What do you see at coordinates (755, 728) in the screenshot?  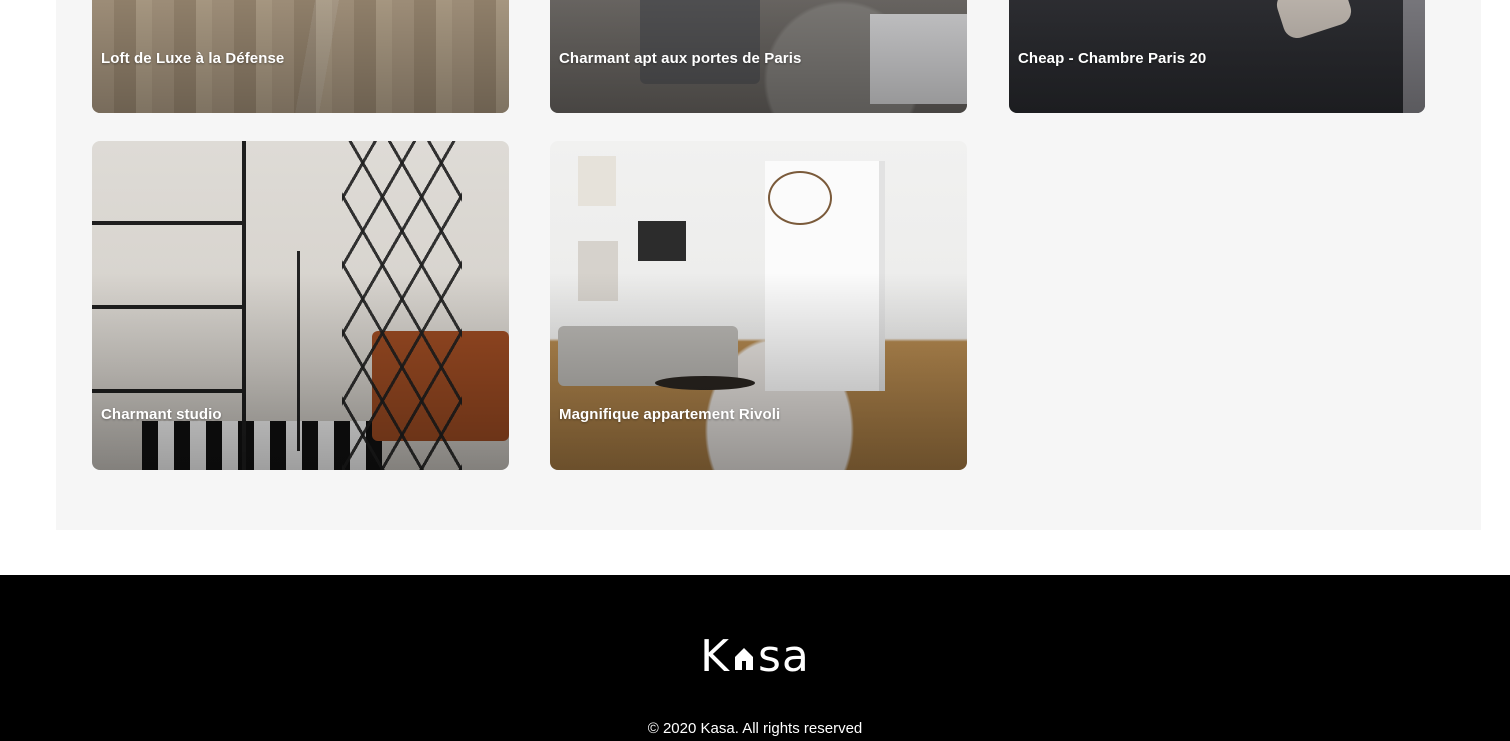 I see `copyright-text: © 2020 Kasa. All rights reserved` at bounding box center [755, 728].